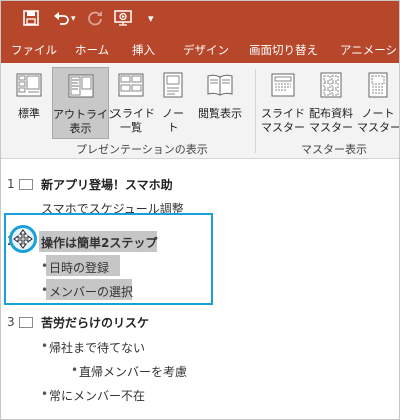 The width and height of the screenshot is (400, 420). What do you see at coordinates (331, 87) in the screenshot?
I see `handout-master-icon` at bounding box center [331, 87].